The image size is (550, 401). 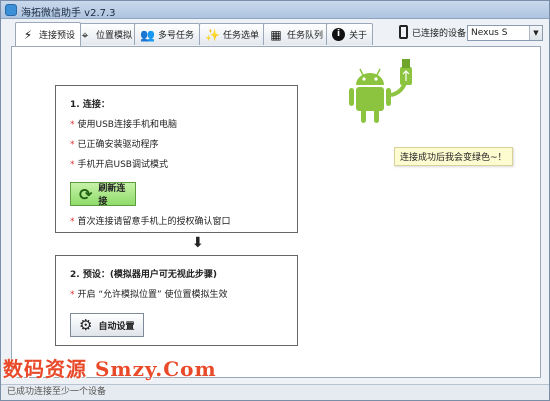 I want to click on note-text: 首次连接请留意手机上的授权确认窗口, so click(x=154, y=222).